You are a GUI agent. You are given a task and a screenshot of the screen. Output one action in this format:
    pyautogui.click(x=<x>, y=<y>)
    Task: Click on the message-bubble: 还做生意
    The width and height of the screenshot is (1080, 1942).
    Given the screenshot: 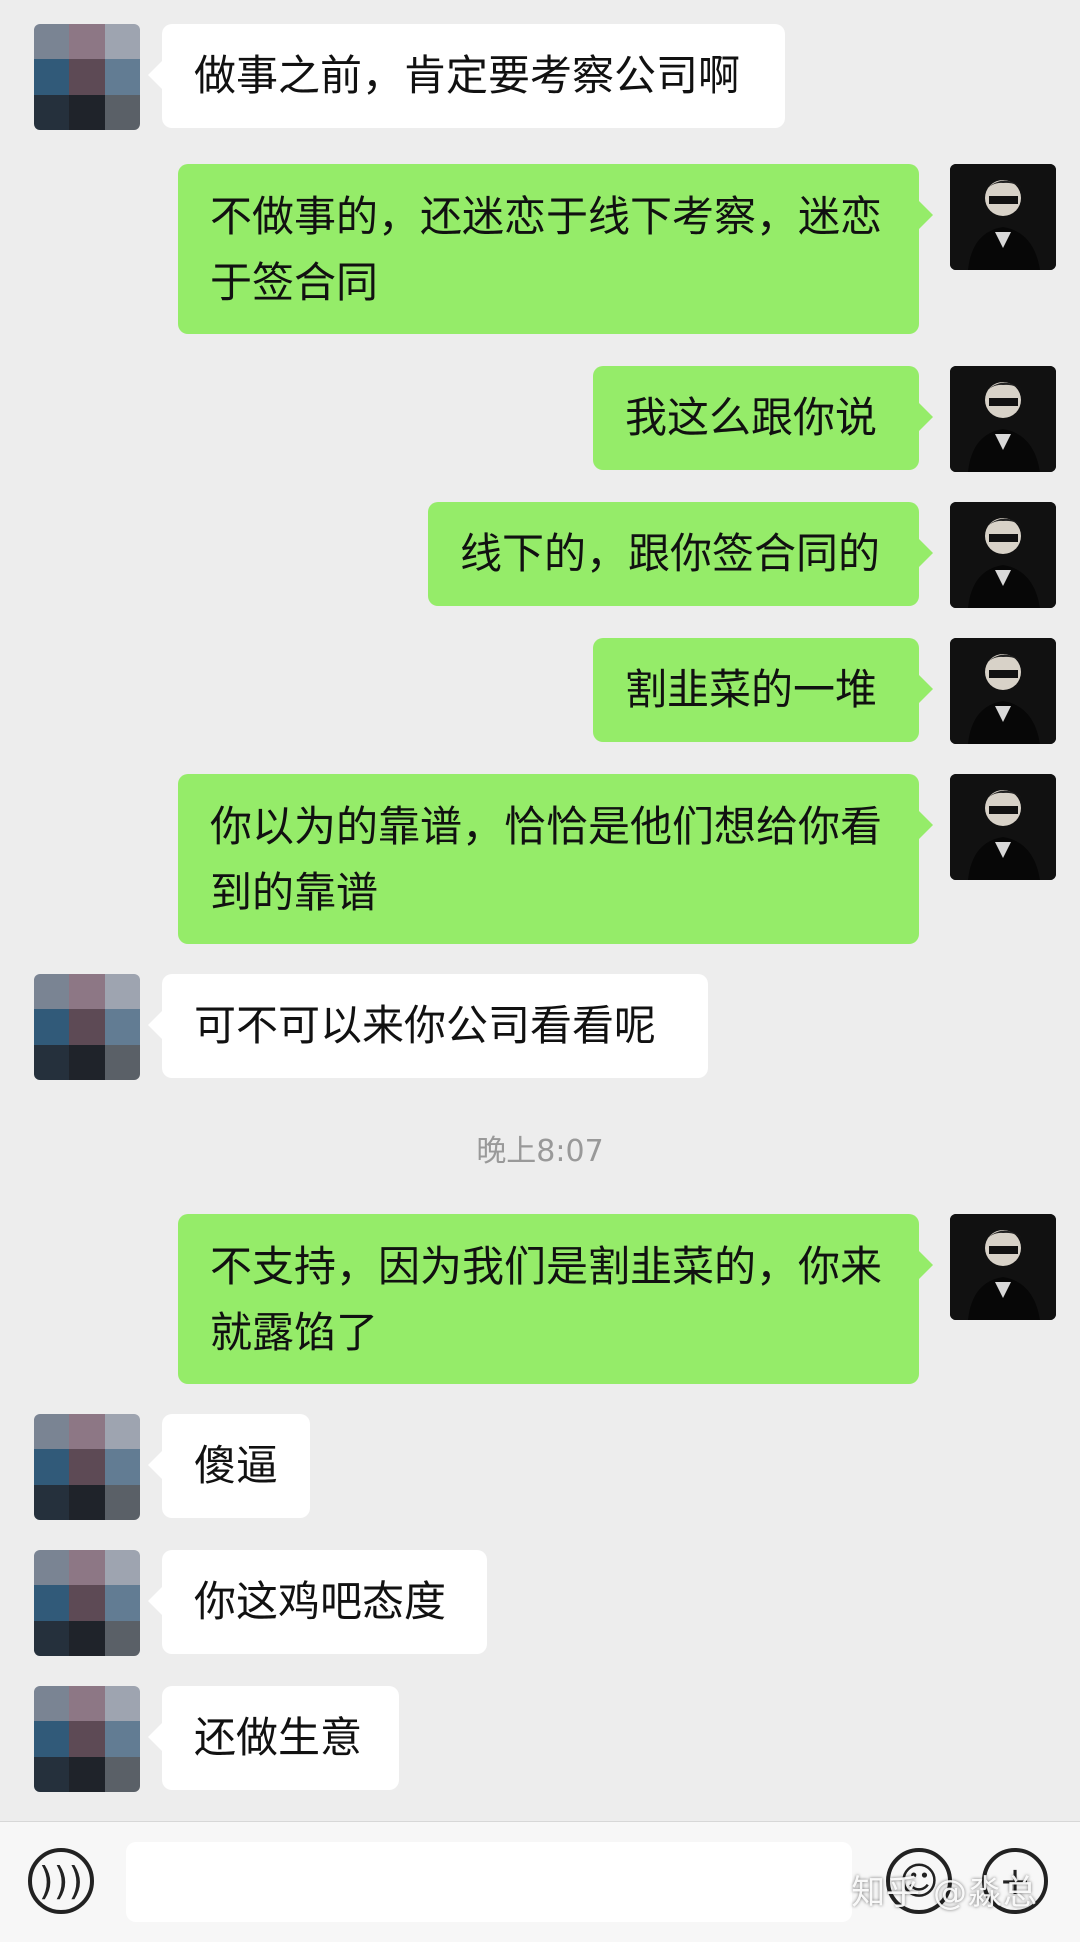 What is the action you would take?
    pyautogui.click(x=273, y=1738)
    